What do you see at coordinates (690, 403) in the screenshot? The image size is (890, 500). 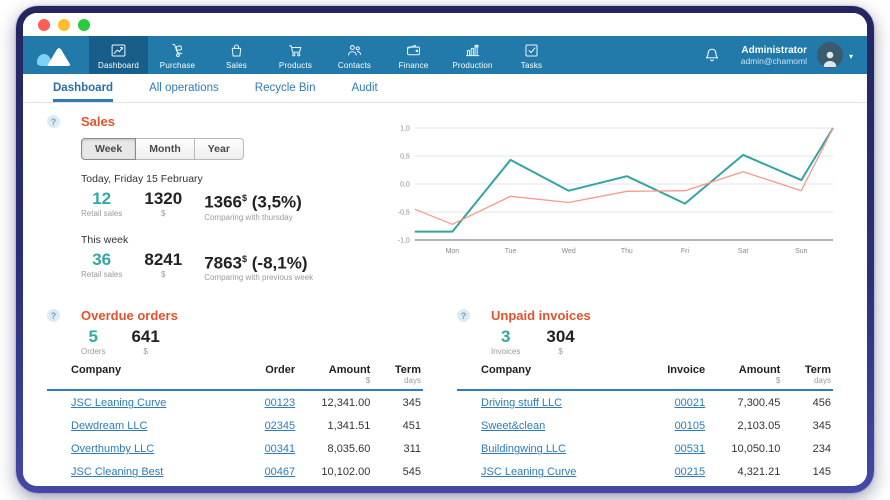 I see `invoice-link: 00021` at bounding box center [690, 403].